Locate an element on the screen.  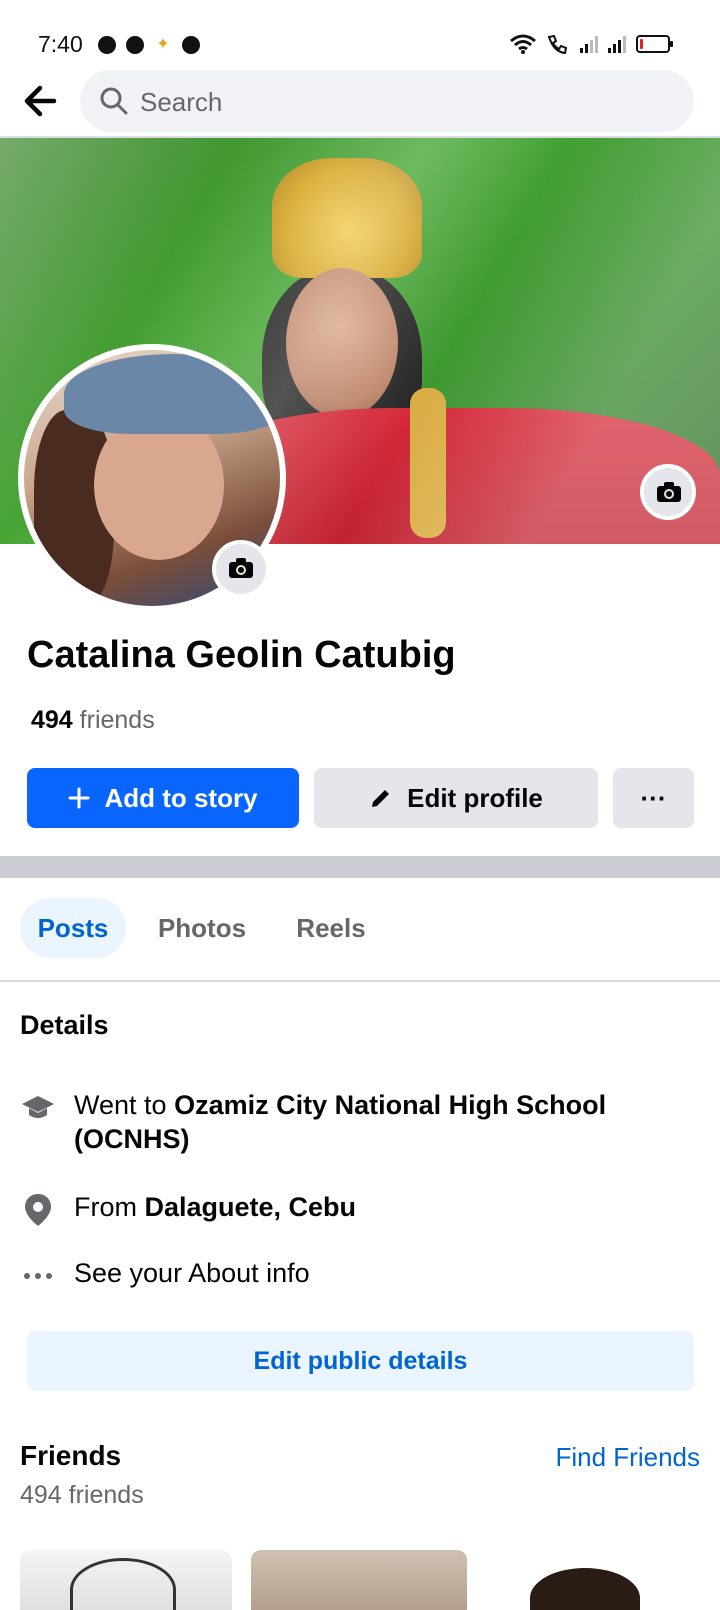
from-place: Dalaguete, Cebu is located at coordinates (251, 1207).